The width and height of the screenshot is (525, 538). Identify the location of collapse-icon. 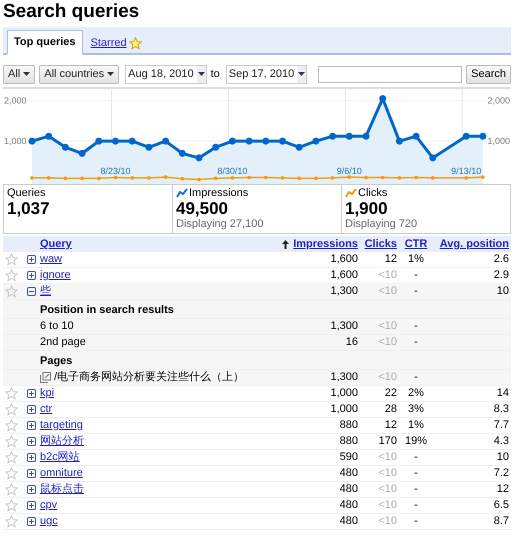
(31, 291).